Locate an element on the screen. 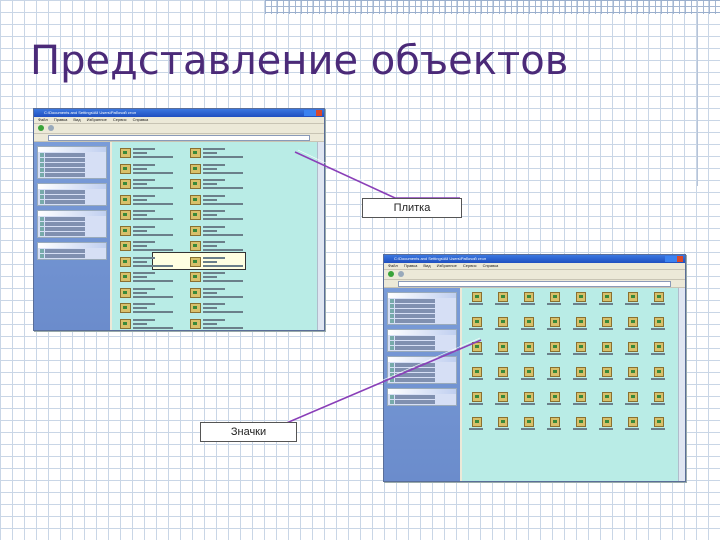 The width and height of the screenshot is (720, 540). tiles-callout-line is located at coordinates (377, 175).